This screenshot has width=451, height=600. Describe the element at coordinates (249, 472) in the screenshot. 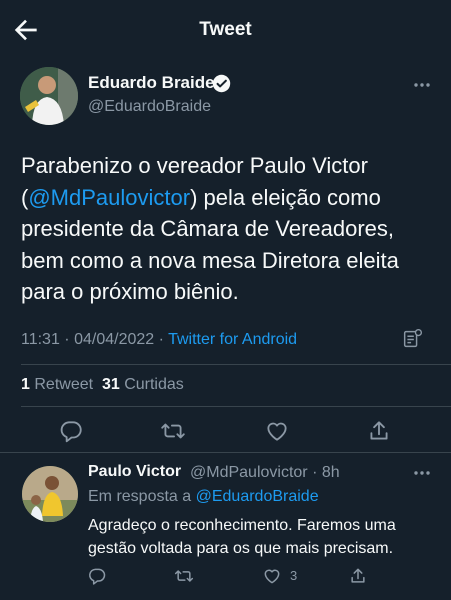

I see `reply-author-handle: @MdPaulovictor` at that location.